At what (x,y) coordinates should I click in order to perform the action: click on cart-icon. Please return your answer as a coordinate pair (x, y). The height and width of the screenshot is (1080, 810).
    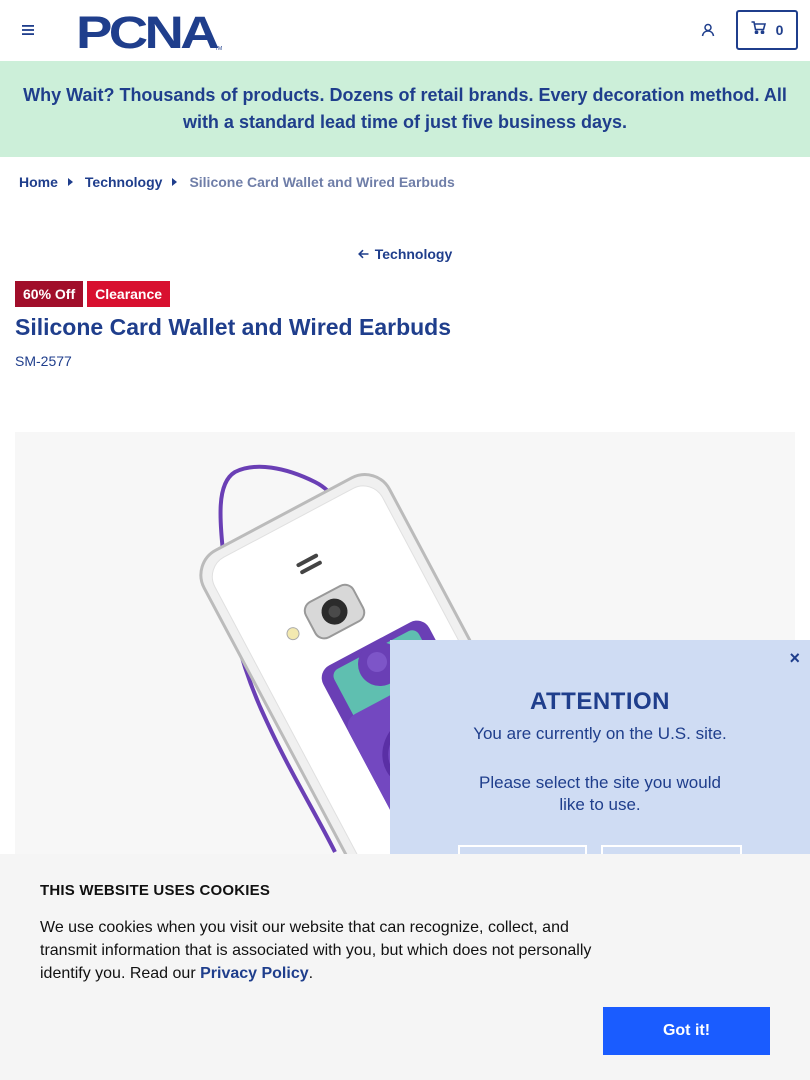
    Looking at the image, I should click on (758, 30).